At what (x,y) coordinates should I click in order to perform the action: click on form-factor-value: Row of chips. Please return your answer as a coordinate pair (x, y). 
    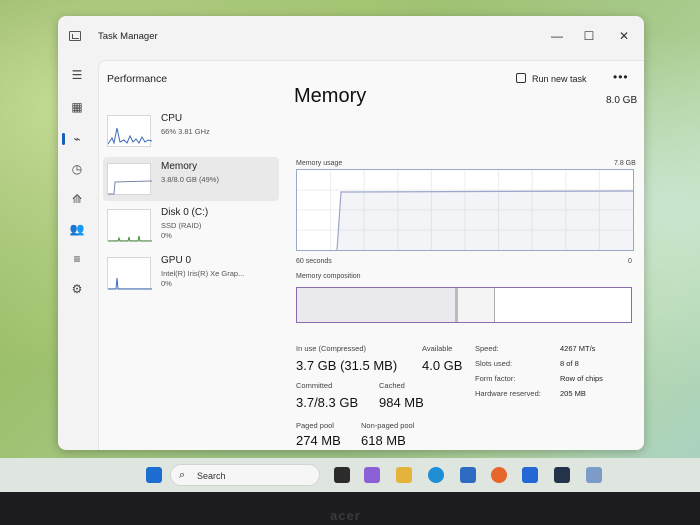
    Looking at the image, I should click on (581, 378).